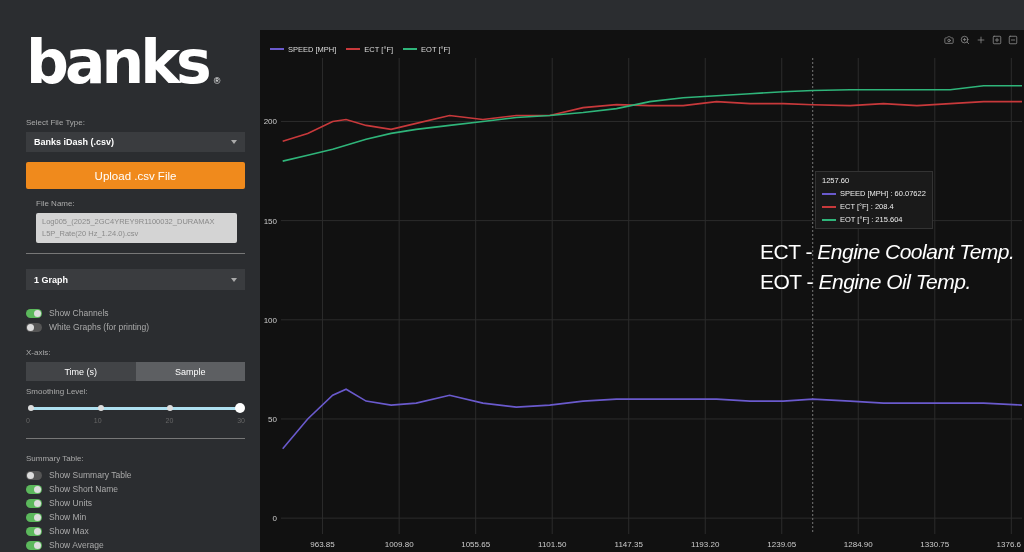  What do you see at coordinates (274, 519) in the screenshot?
I see `axis-tick-label: 0` at bounding box center [274, 519].